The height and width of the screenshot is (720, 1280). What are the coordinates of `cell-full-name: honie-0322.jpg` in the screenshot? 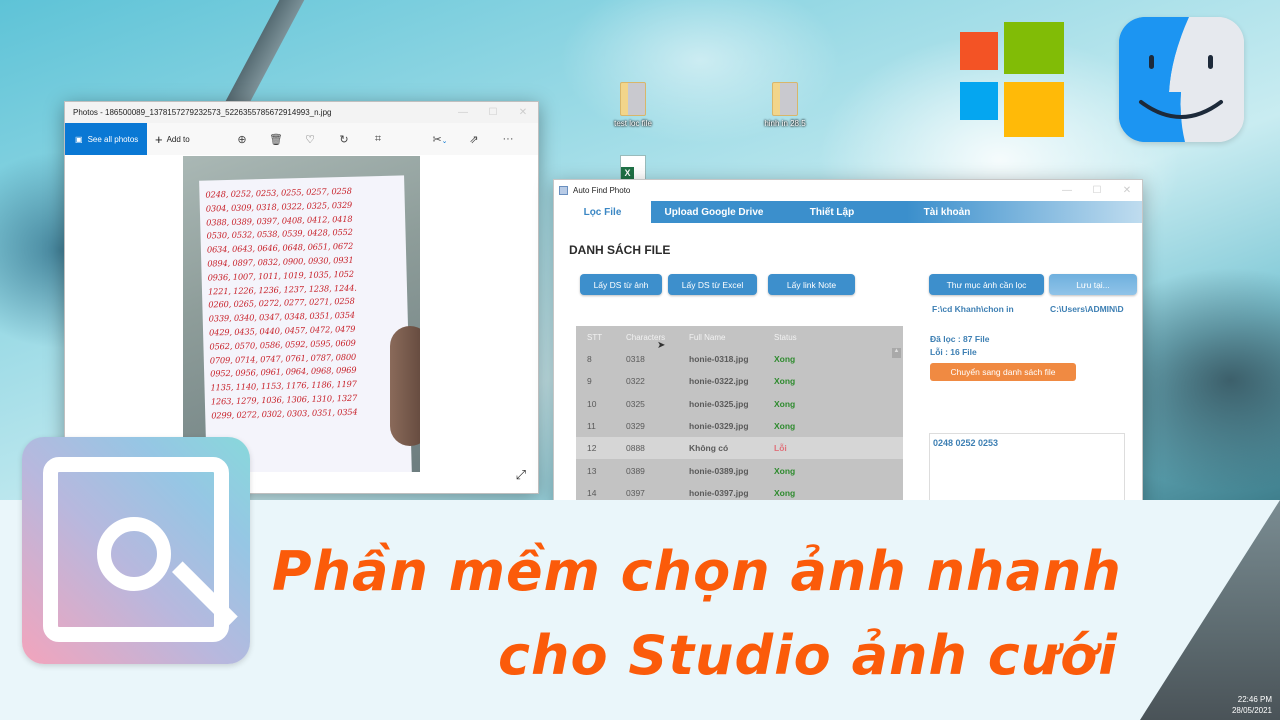 It's located at (719, 381).